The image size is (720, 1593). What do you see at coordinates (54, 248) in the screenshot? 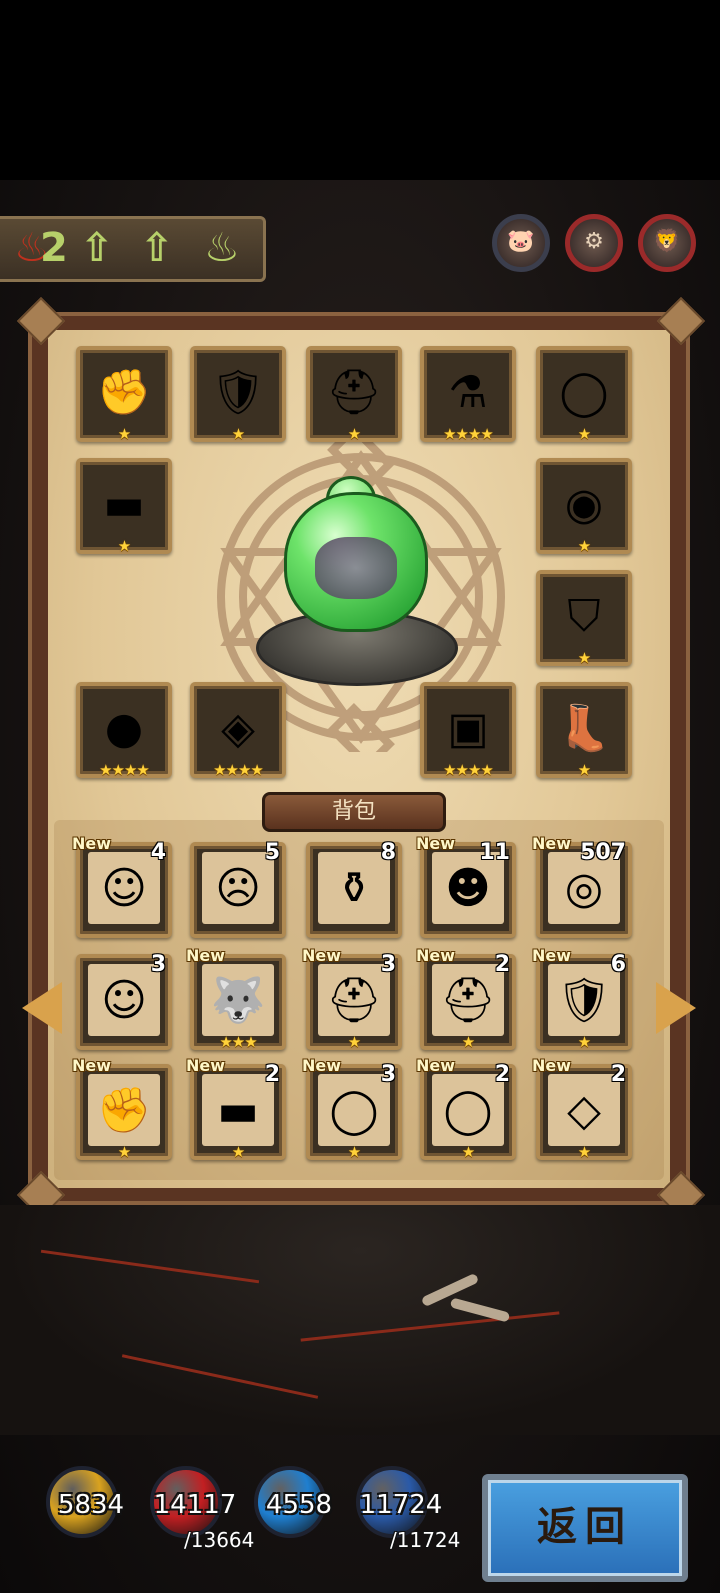
I see `flame-count: 2` at bounding box center [54, 248].